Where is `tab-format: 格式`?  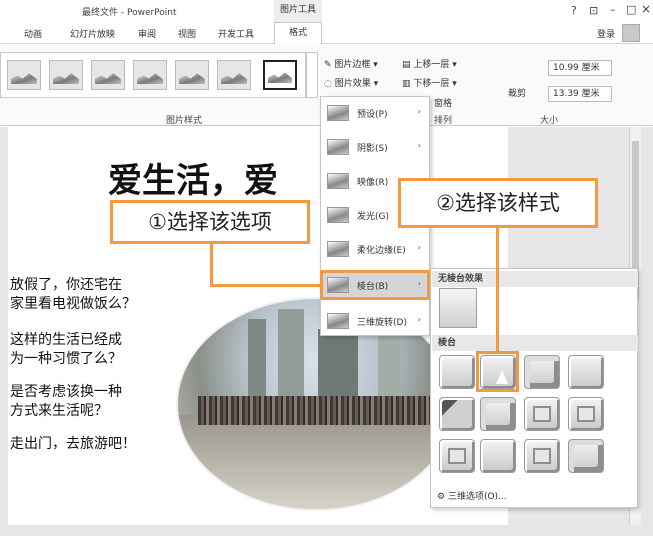 tab-format: 格式 is located at coordinates (298, 33).